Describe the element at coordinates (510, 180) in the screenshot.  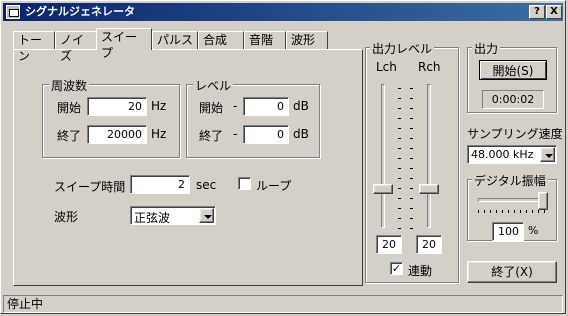
I see `digital-amplitude-label: デジタル振幅` at that location.